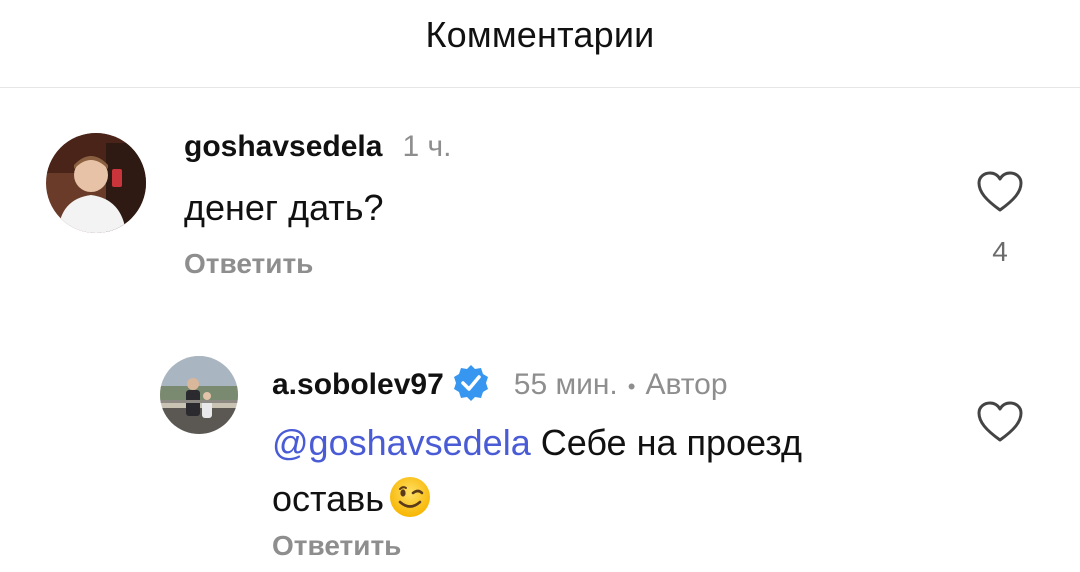 The width and height of the screenshot is (1080, 572). Describe the element at coordinates (284, 207) in the screenshot. I see `comment-body: денег дать?` at that location.